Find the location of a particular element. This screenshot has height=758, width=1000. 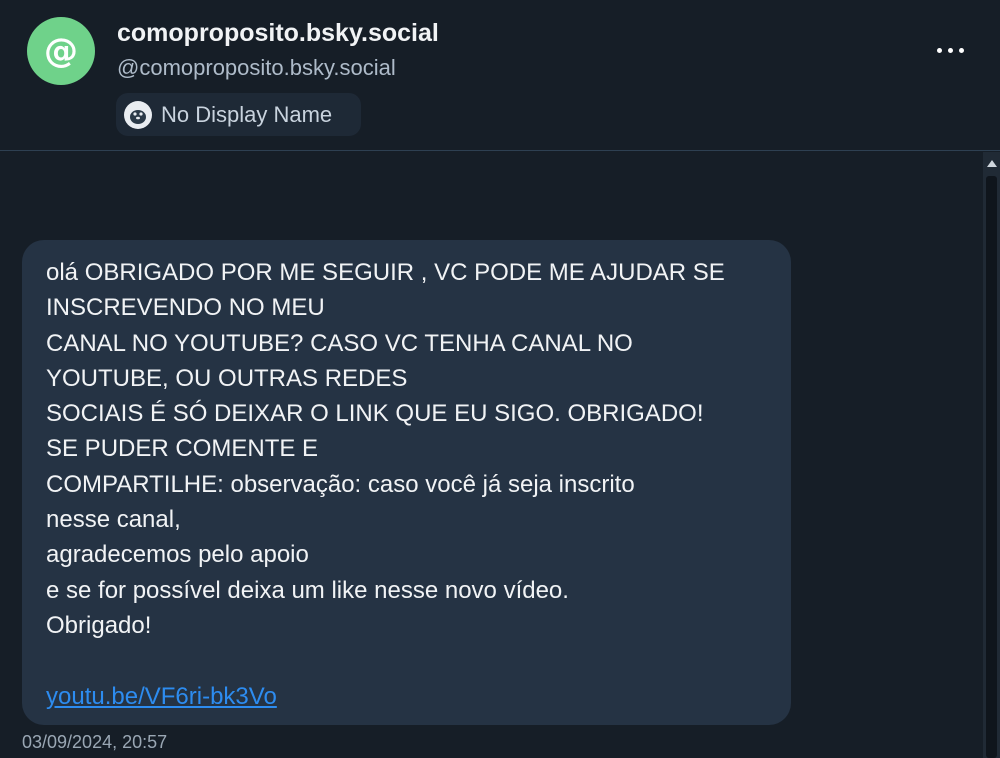

profile-title: comoproposito.bsky.social is located at coordinates (278, 33).